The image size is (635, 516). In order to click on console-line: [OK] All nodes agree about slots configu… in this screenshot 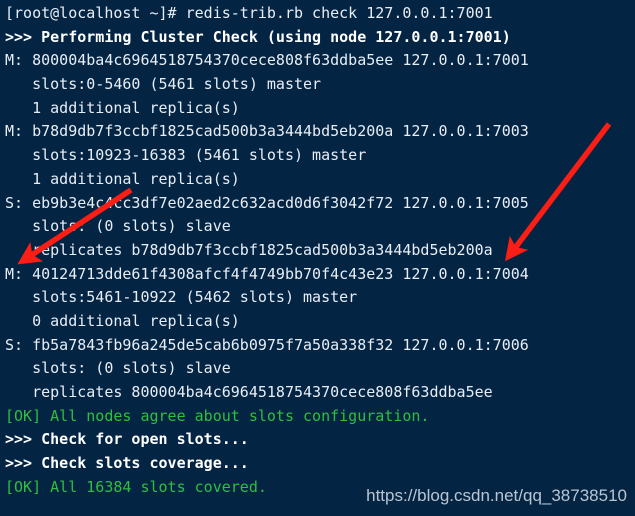, I will do `click(217, 415)`.